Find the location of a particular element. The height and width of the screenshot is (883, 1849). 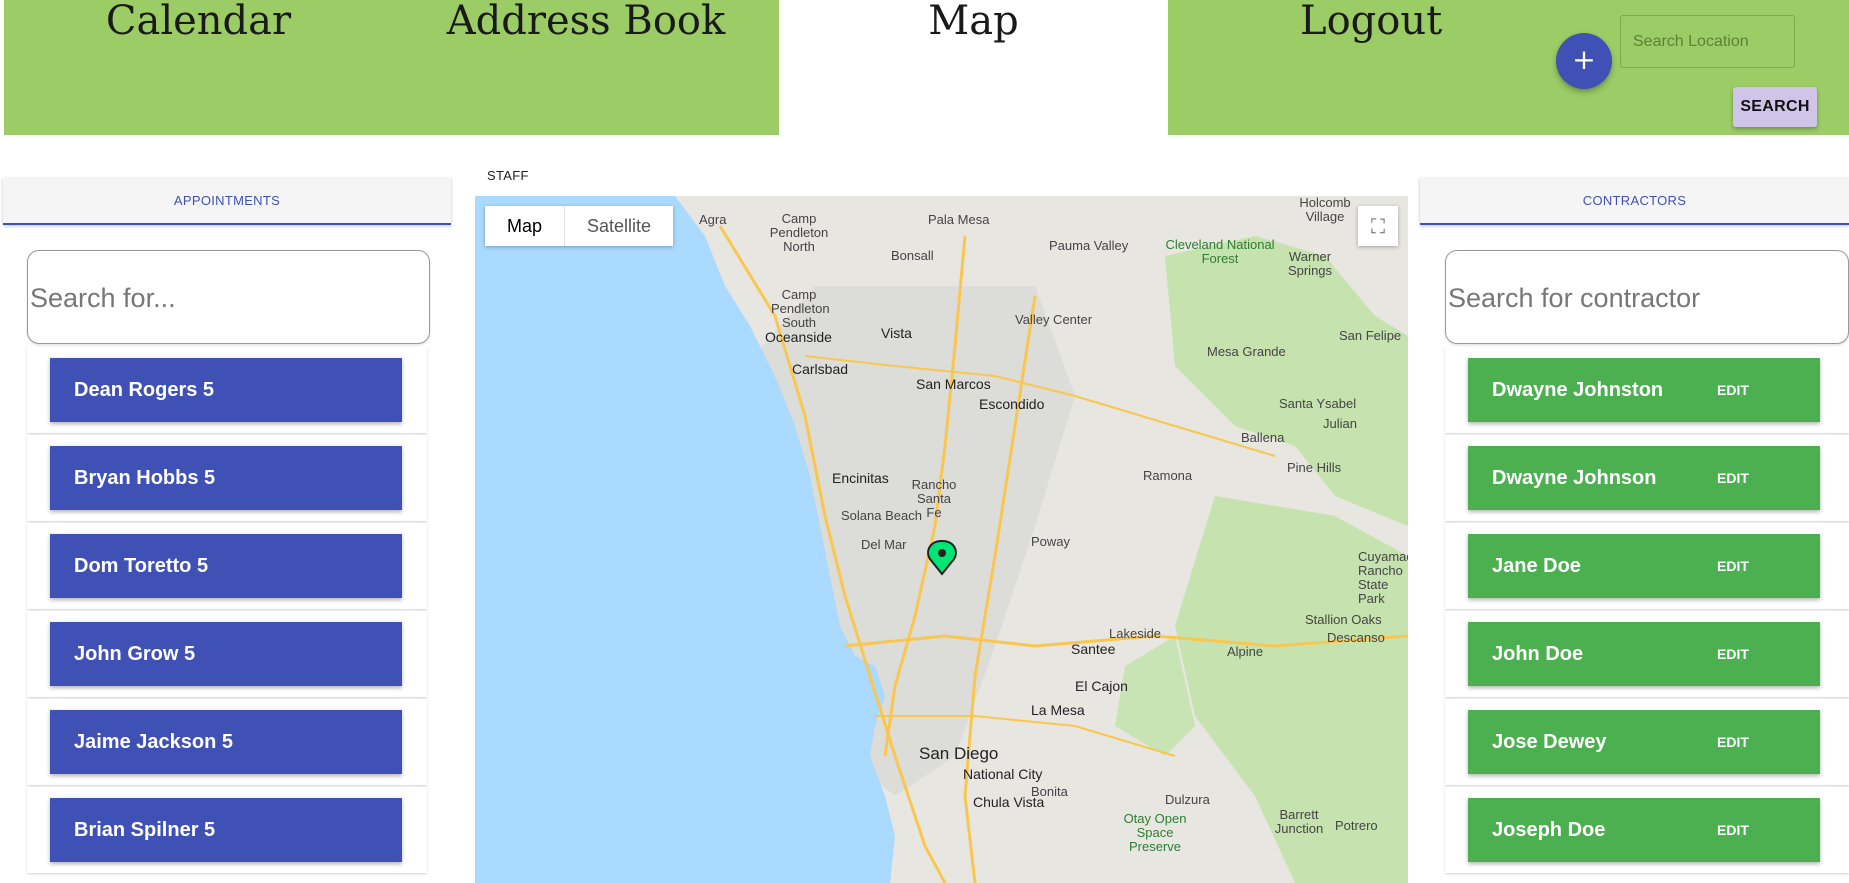

place-label: Potrero is located at coordinates (1356, 825).